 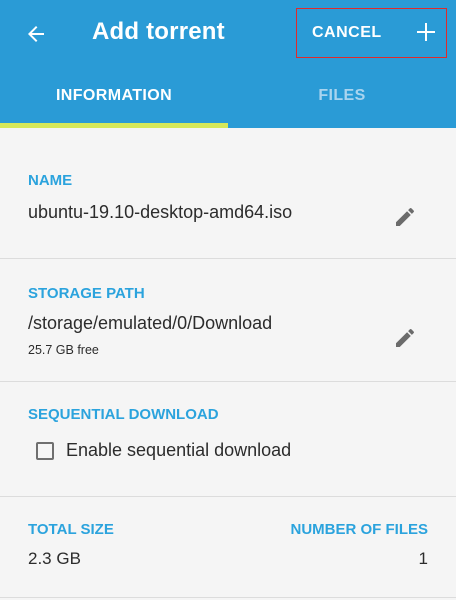 What do you see at coordinates (158, 31) in the screenshot?
I see `page-title: Add torrent` at bounding box center [158, 31].